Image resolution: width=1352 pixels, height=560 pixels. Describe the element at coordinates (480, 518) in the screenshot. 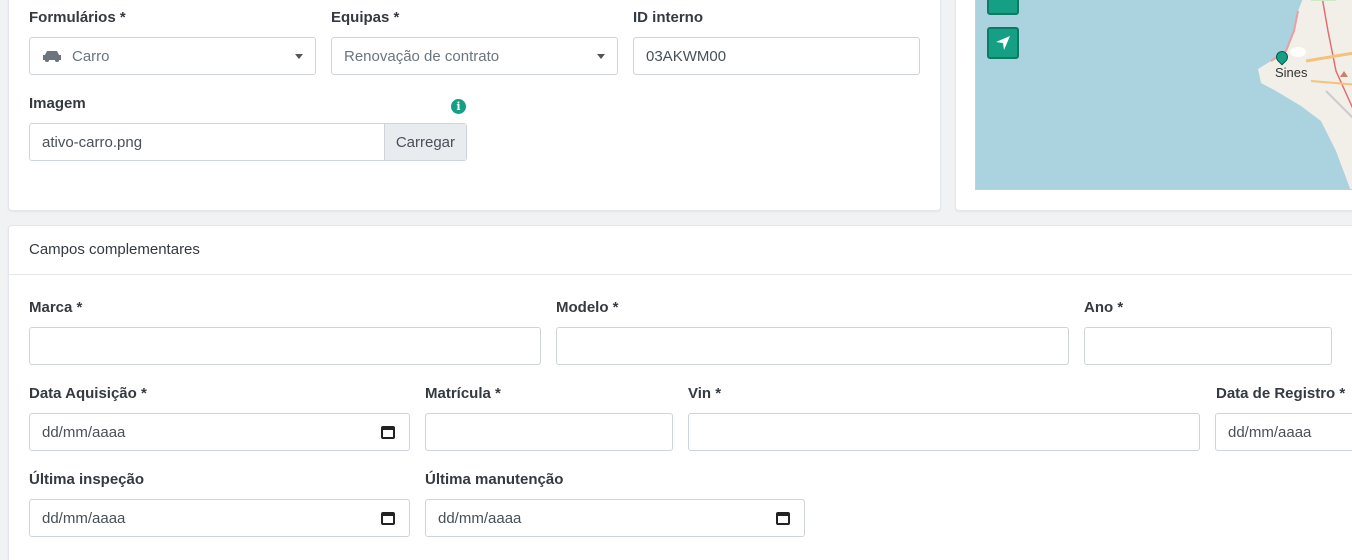

I see `ultima-manutencao-placeholder: dd/mm/aaaa` at that location.